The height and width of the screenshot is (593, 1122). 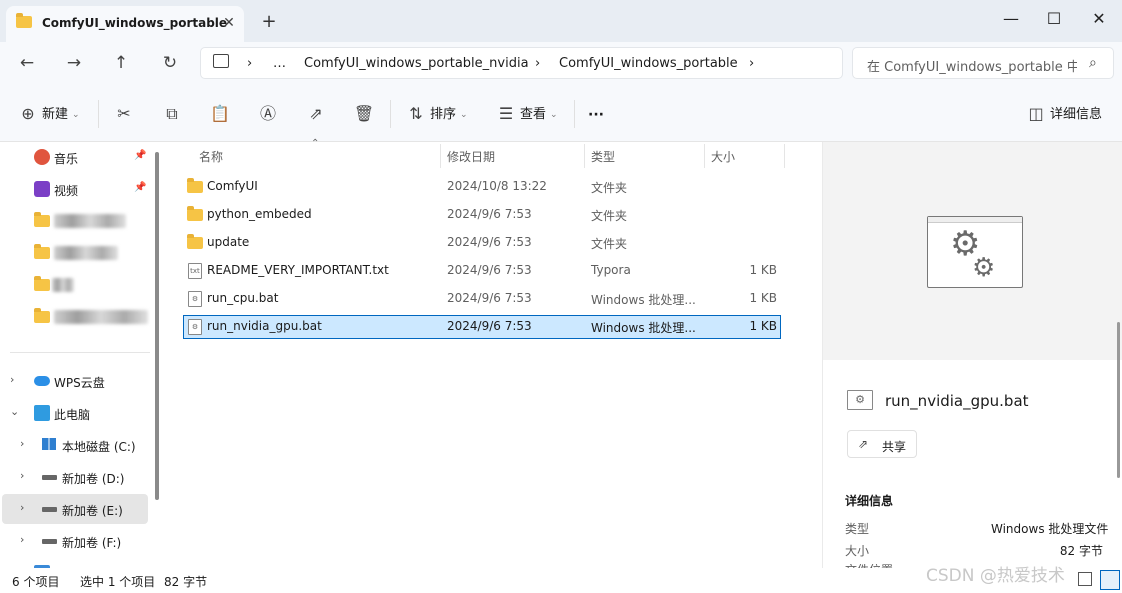 I want to click on sidebar-scrollbar, so click(x=157, y=326).